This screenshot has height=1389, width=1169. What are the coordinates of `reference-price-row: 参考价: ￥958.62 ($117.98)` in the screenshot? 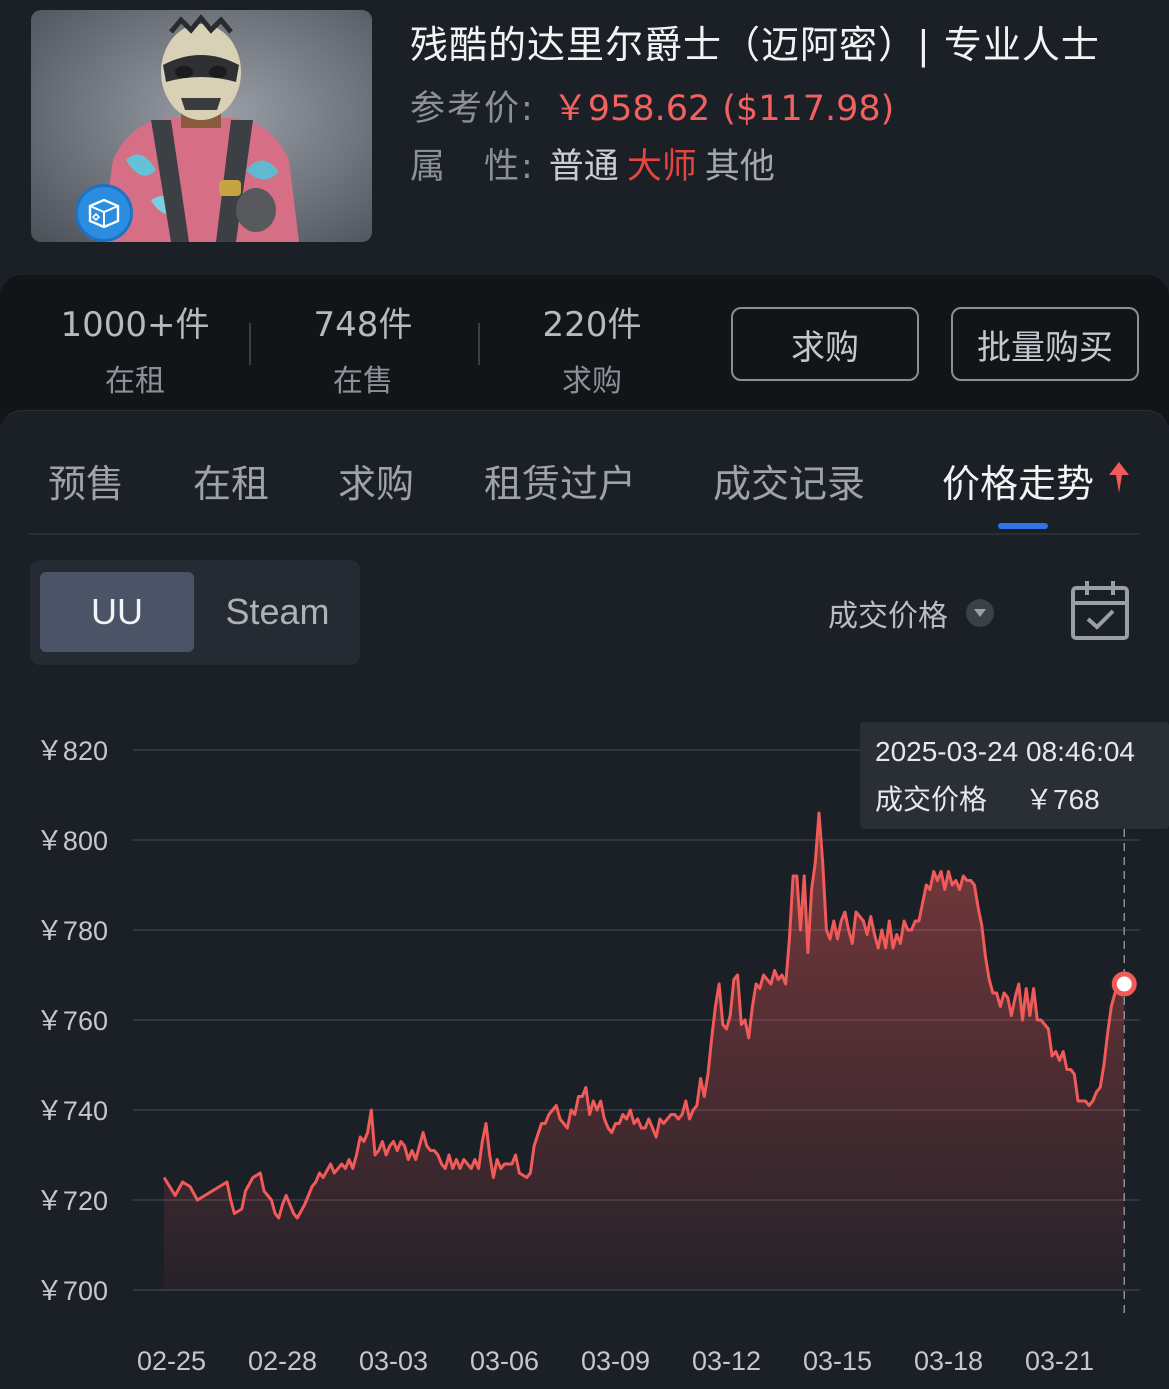 It's located at (652, 105).